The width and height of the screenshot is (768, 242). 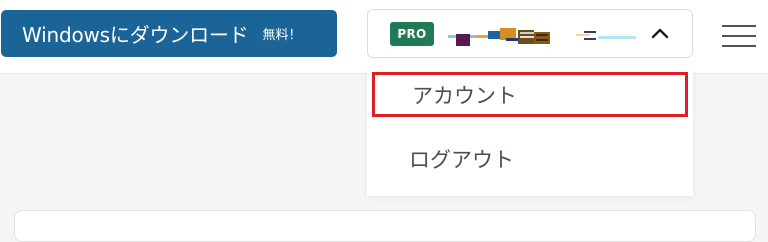 What do you see at coordinates (135, 35) in the screenshot?
I see `download-button-label: Windowsにダウンロード` at bounding box center [135, 35].